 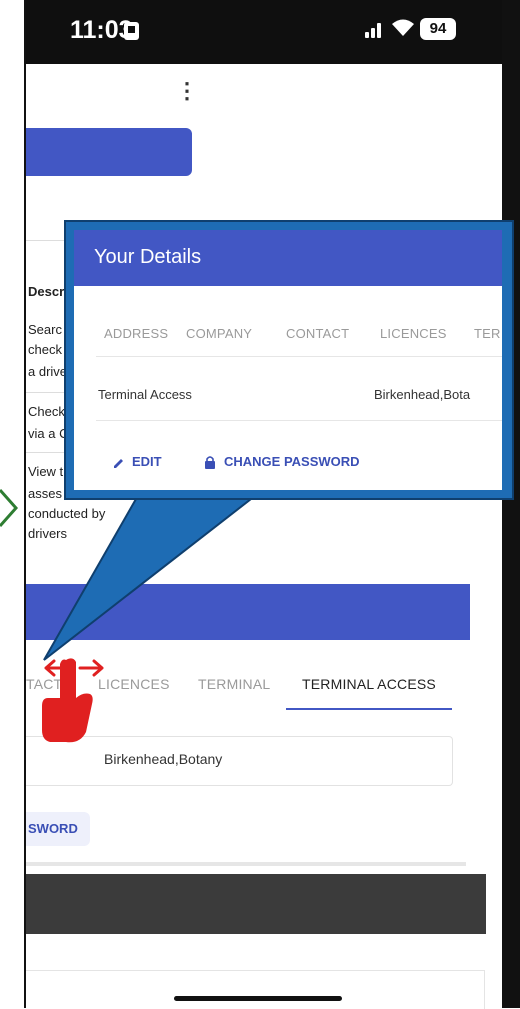 What do you see at coordinates (153, 576) in the screenshot?
I see `callout-pointer` at bounding box center [153, 576].